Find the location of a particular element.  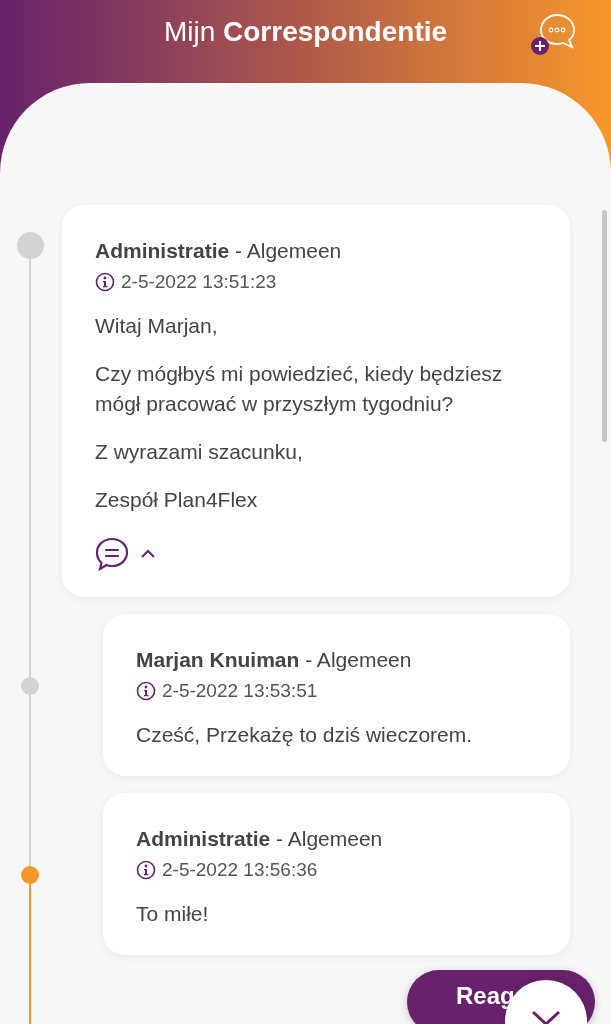

chevron-up-icon is located at coordinates (148, 554).